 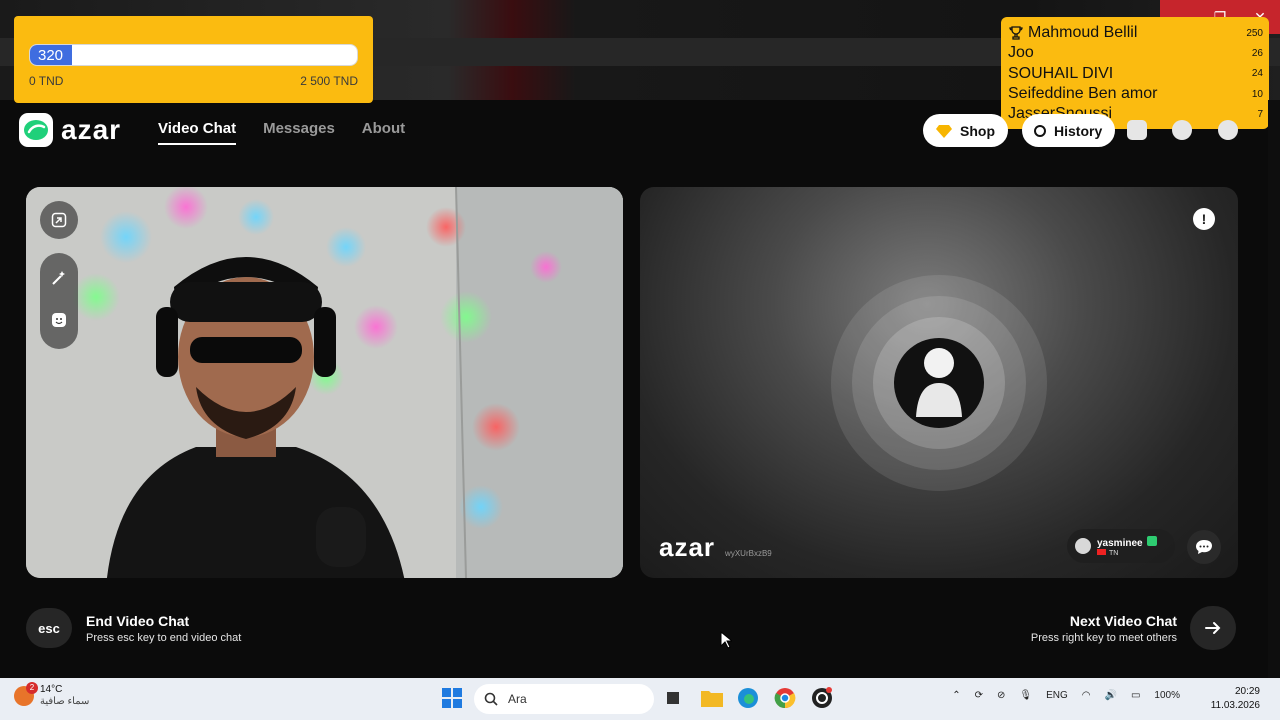 What do you see at coordinates (197, 132) in the screenshot?
I see `nav-video-chat: Video Chat` at bounding box center [197, 132].